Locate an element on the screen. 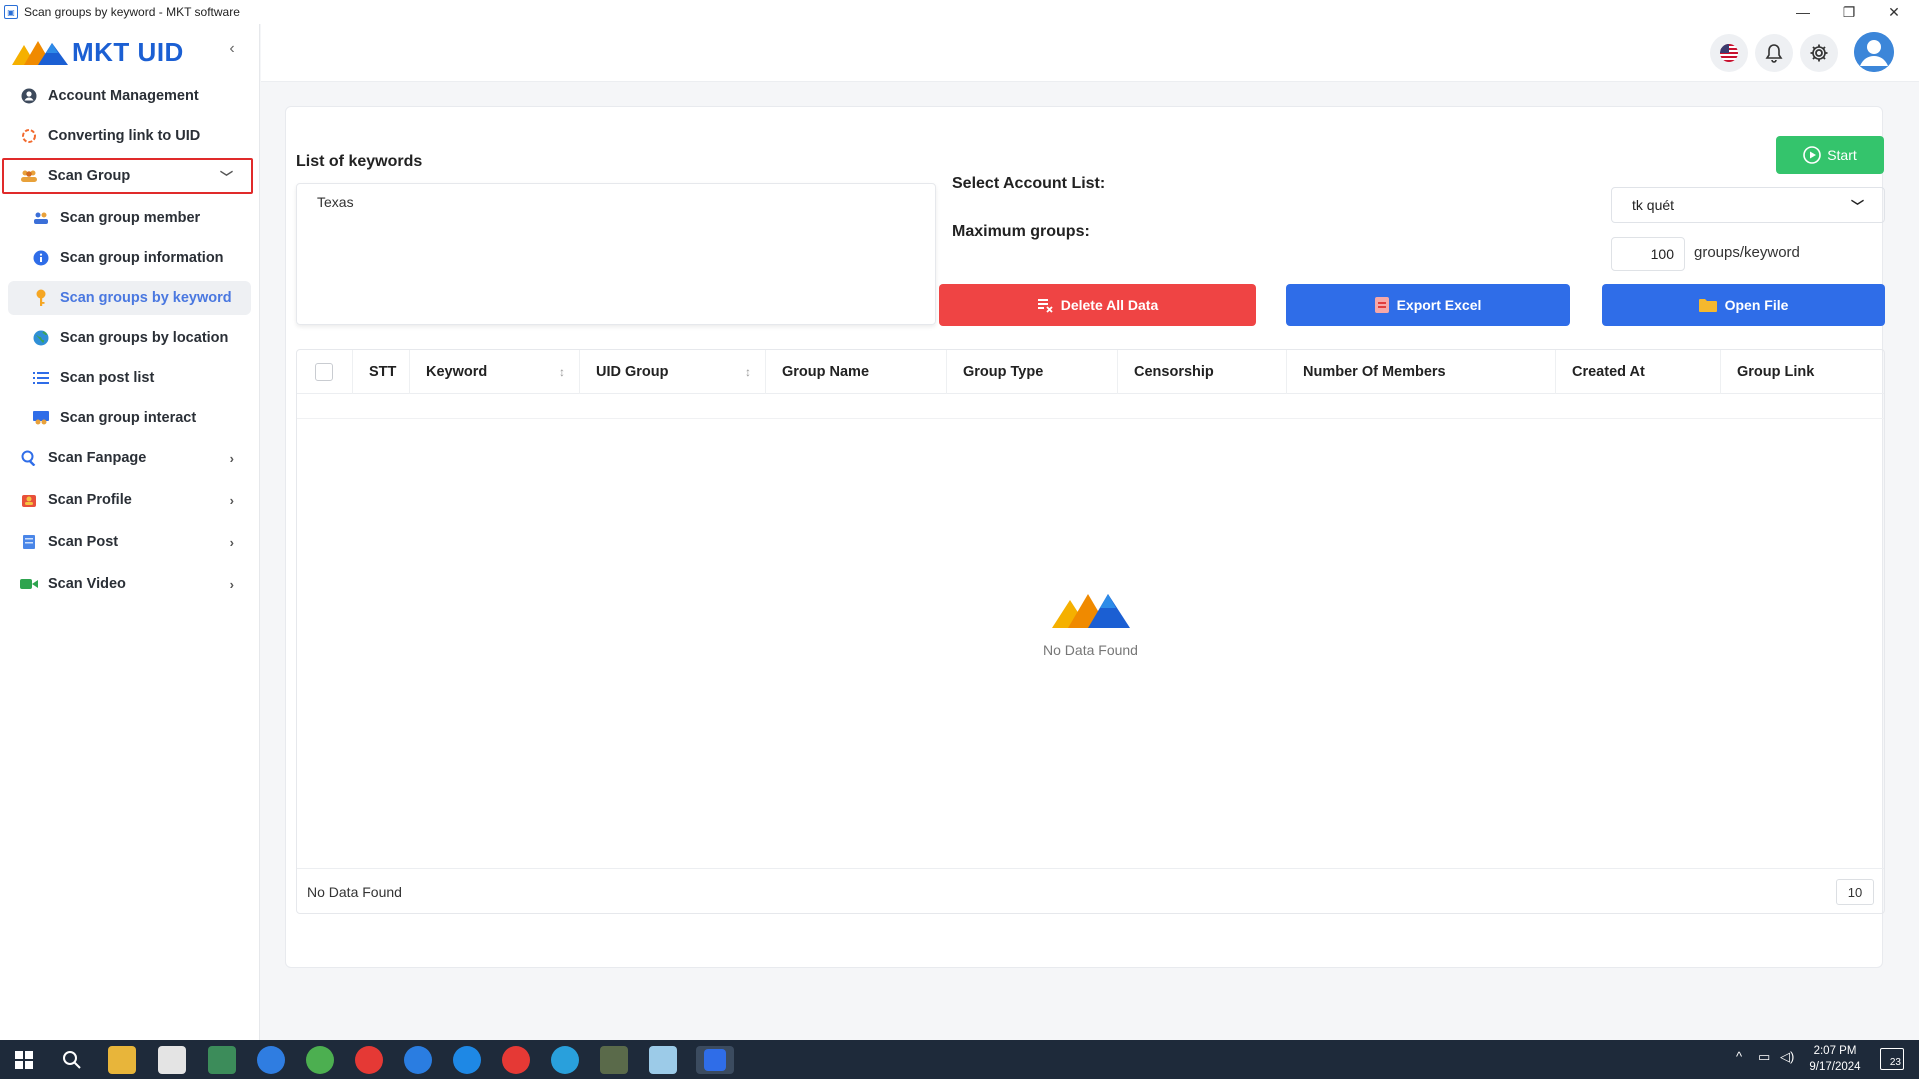 The height and width of the screenshot is (1079, 1919). skype-icon is located at coordinates (467, 1060).